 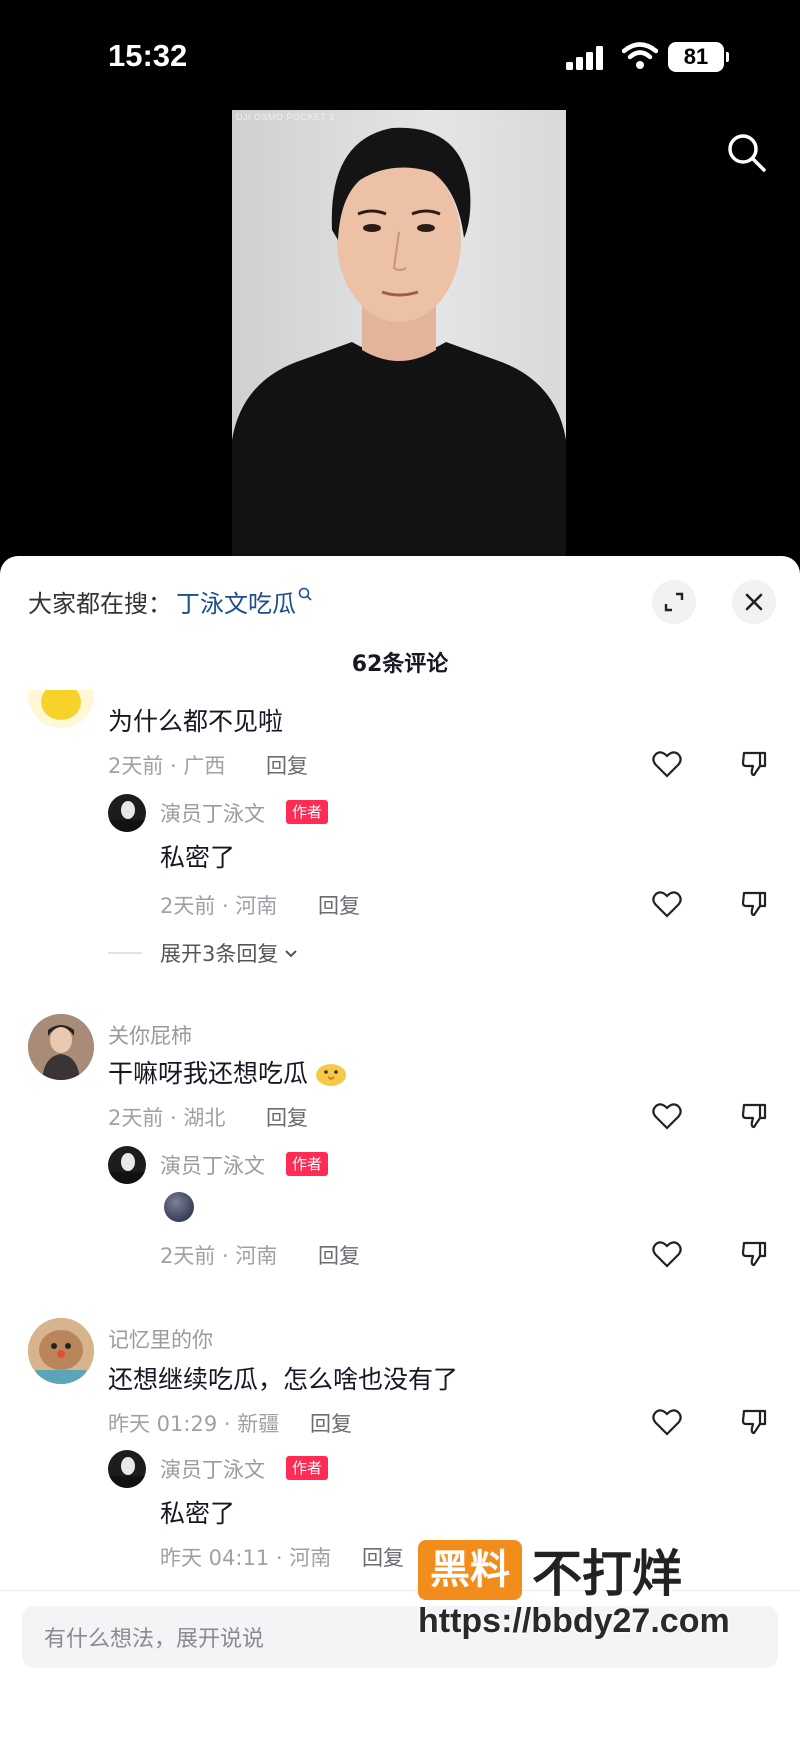 I want to click on expand-panel-button, so click(x=674, y=602).